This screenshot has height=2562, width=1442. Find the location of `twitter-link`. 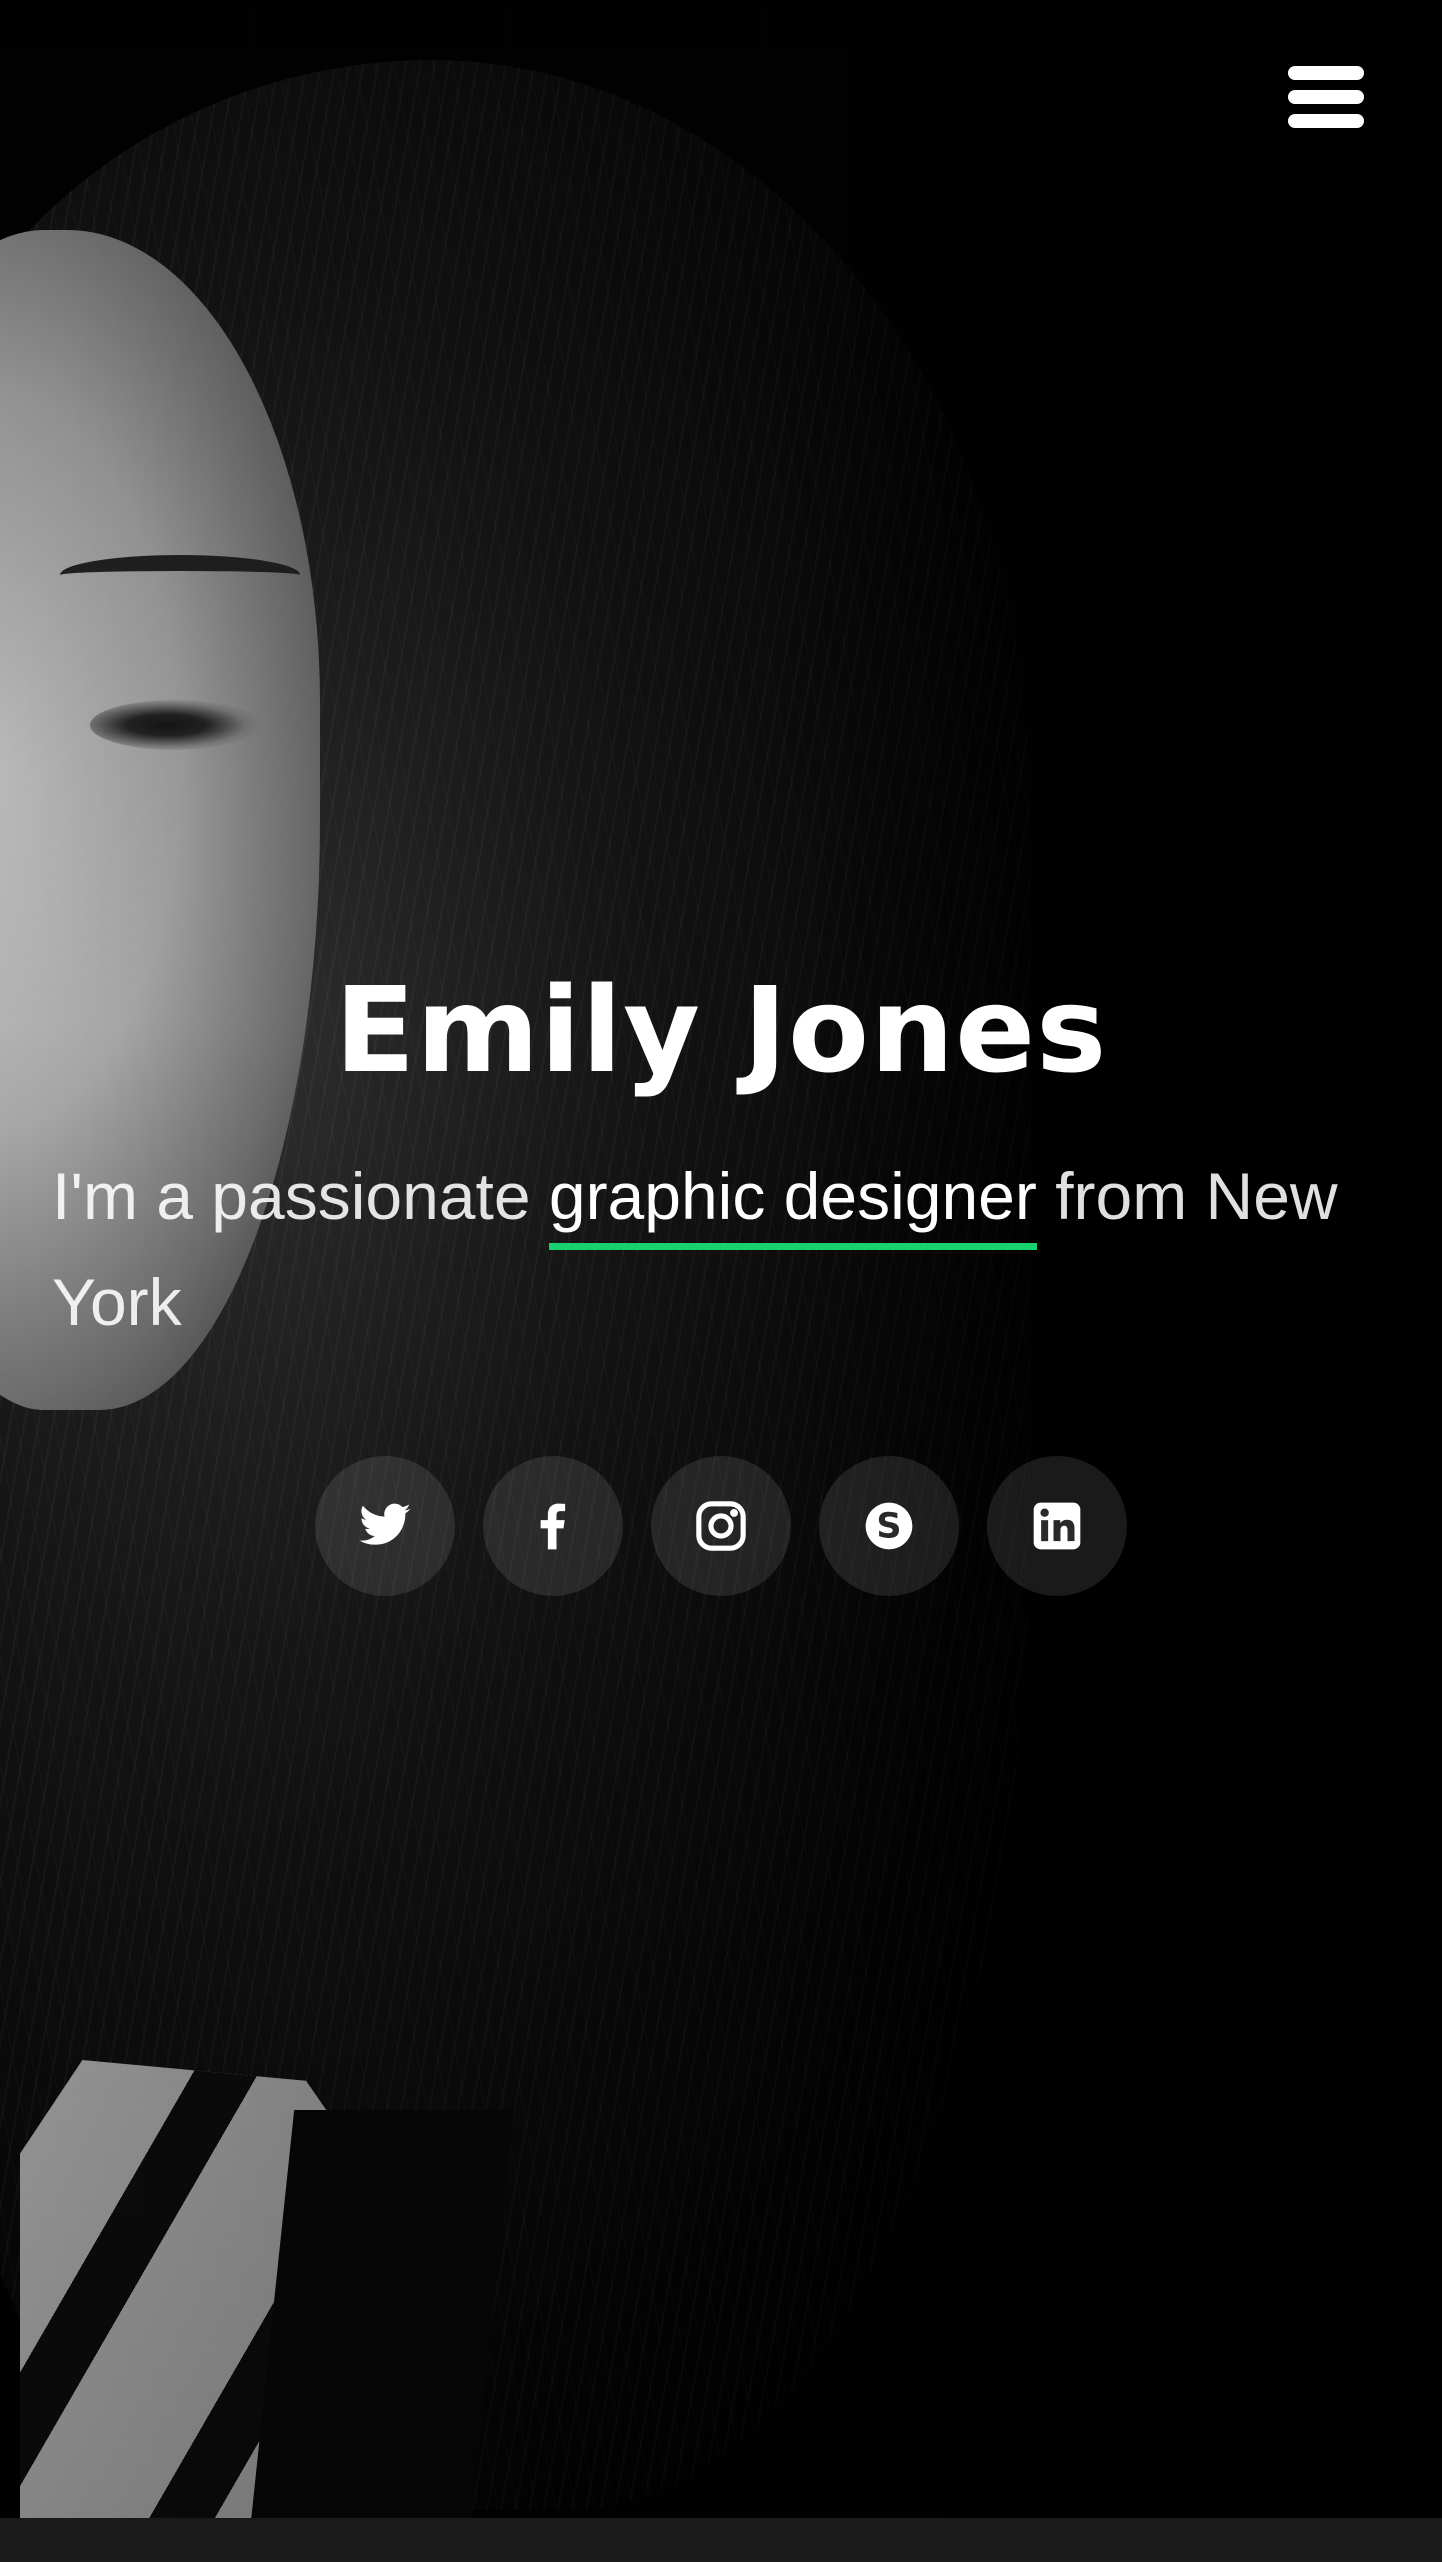

twitter-link is located at coordinates (385, 1526).